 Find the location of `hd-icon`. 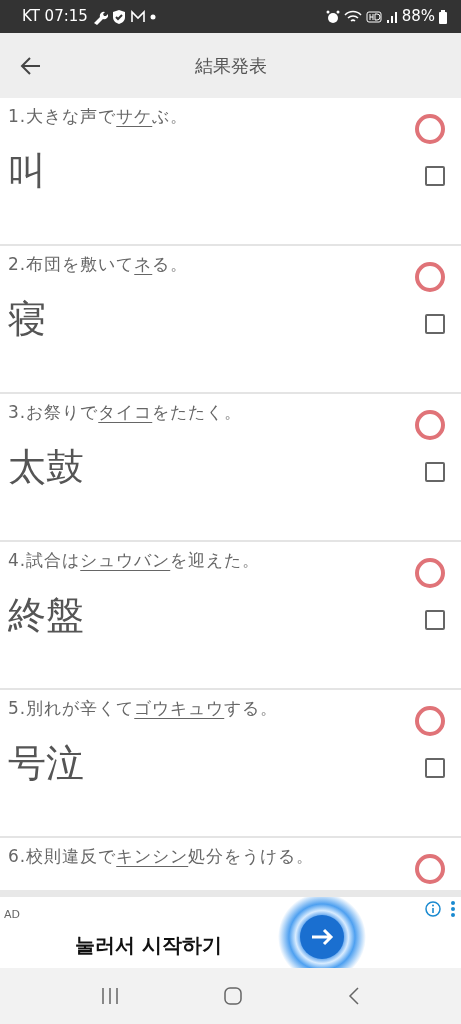

hd-icon is located at coordinates (373, 16).